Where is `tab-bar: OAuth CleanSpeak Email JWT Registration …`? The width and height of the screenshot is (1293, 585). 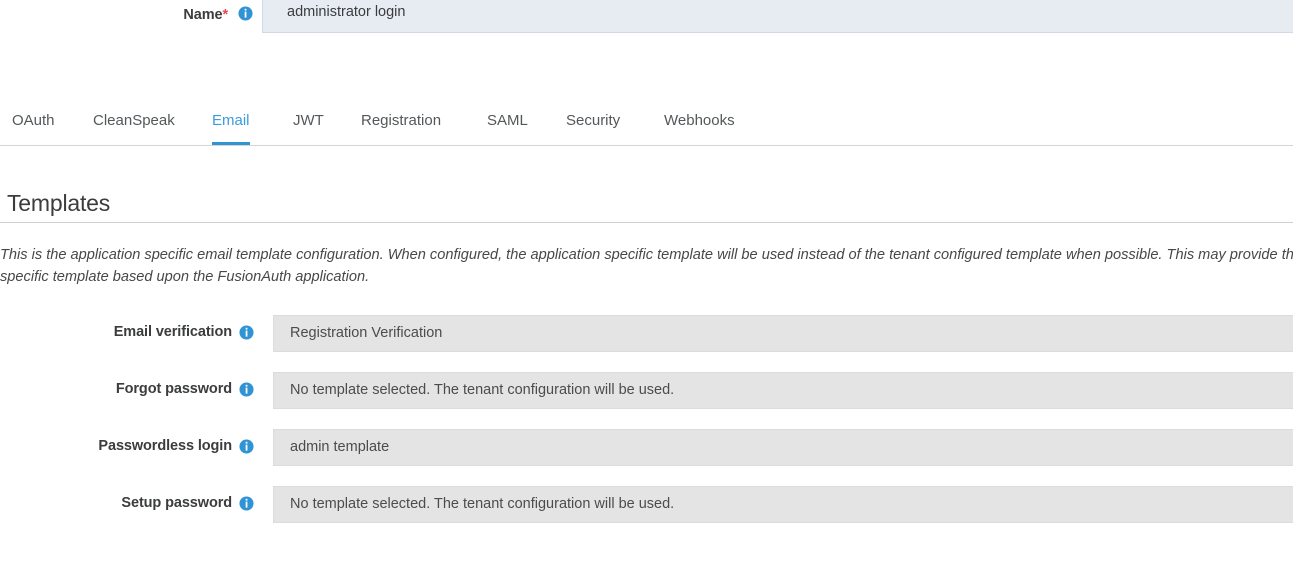
tab-bar: OAuth CleanSpeak Email JWT Registration … is located at coordinates (646, 125).